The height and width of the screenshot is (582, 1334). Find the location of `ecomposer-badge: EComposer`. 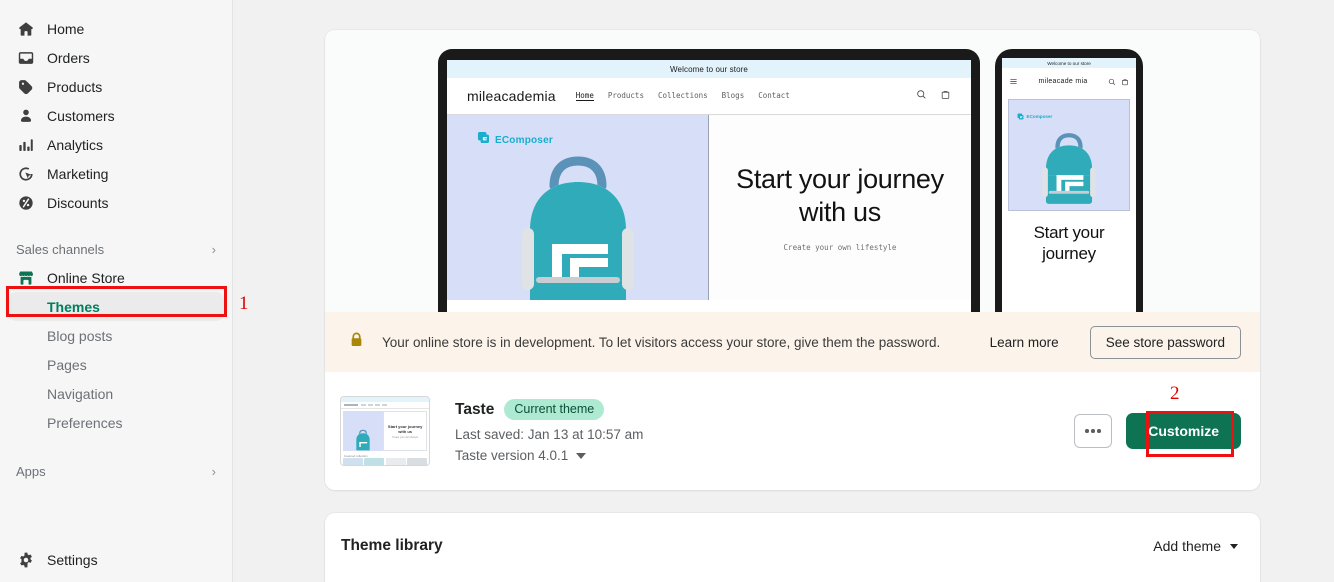

ecomposer-badge: EComposer is located at coordinates (1034, 116).